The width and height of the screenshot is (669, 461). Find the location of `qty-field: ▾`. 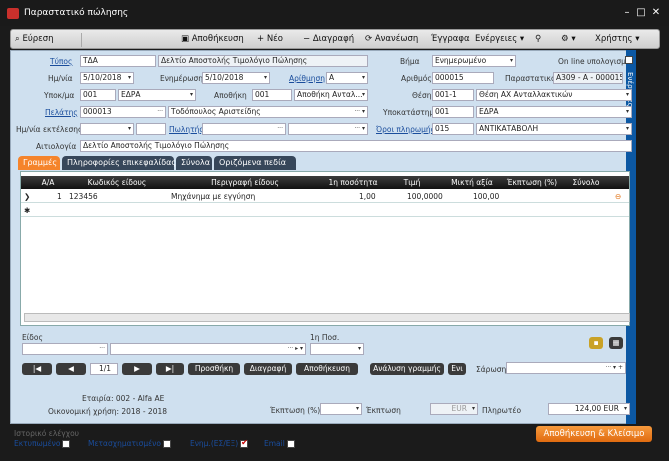

qty-field: ▾ is located at coordinates (337, 349).